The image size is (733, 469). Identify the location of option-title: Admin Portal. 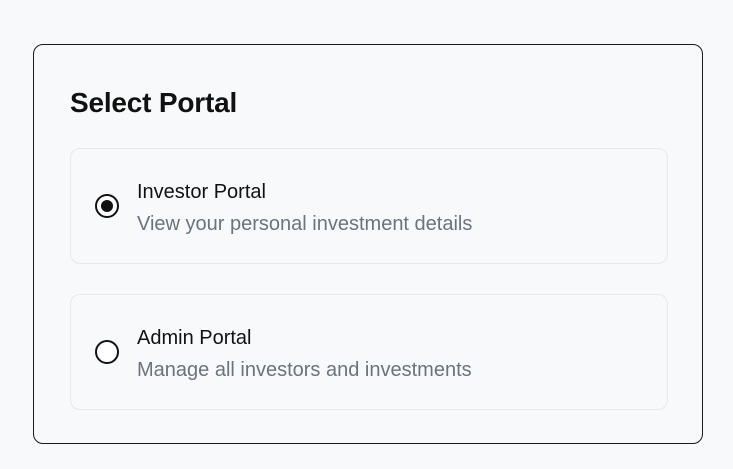
(194, 338).